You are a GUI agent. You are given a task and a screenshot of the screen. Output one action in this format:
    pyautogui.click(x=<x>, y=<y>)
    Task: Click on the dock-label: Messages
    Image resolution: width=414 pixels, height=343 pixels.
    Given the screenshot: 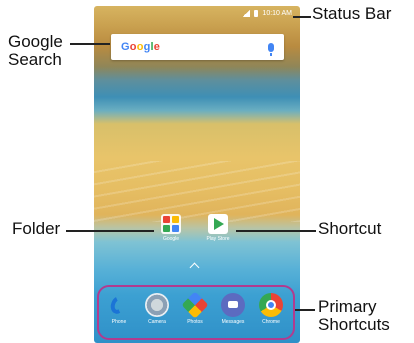 What is the action you would take?
    pyautogui.click(x=233, y=322)
    